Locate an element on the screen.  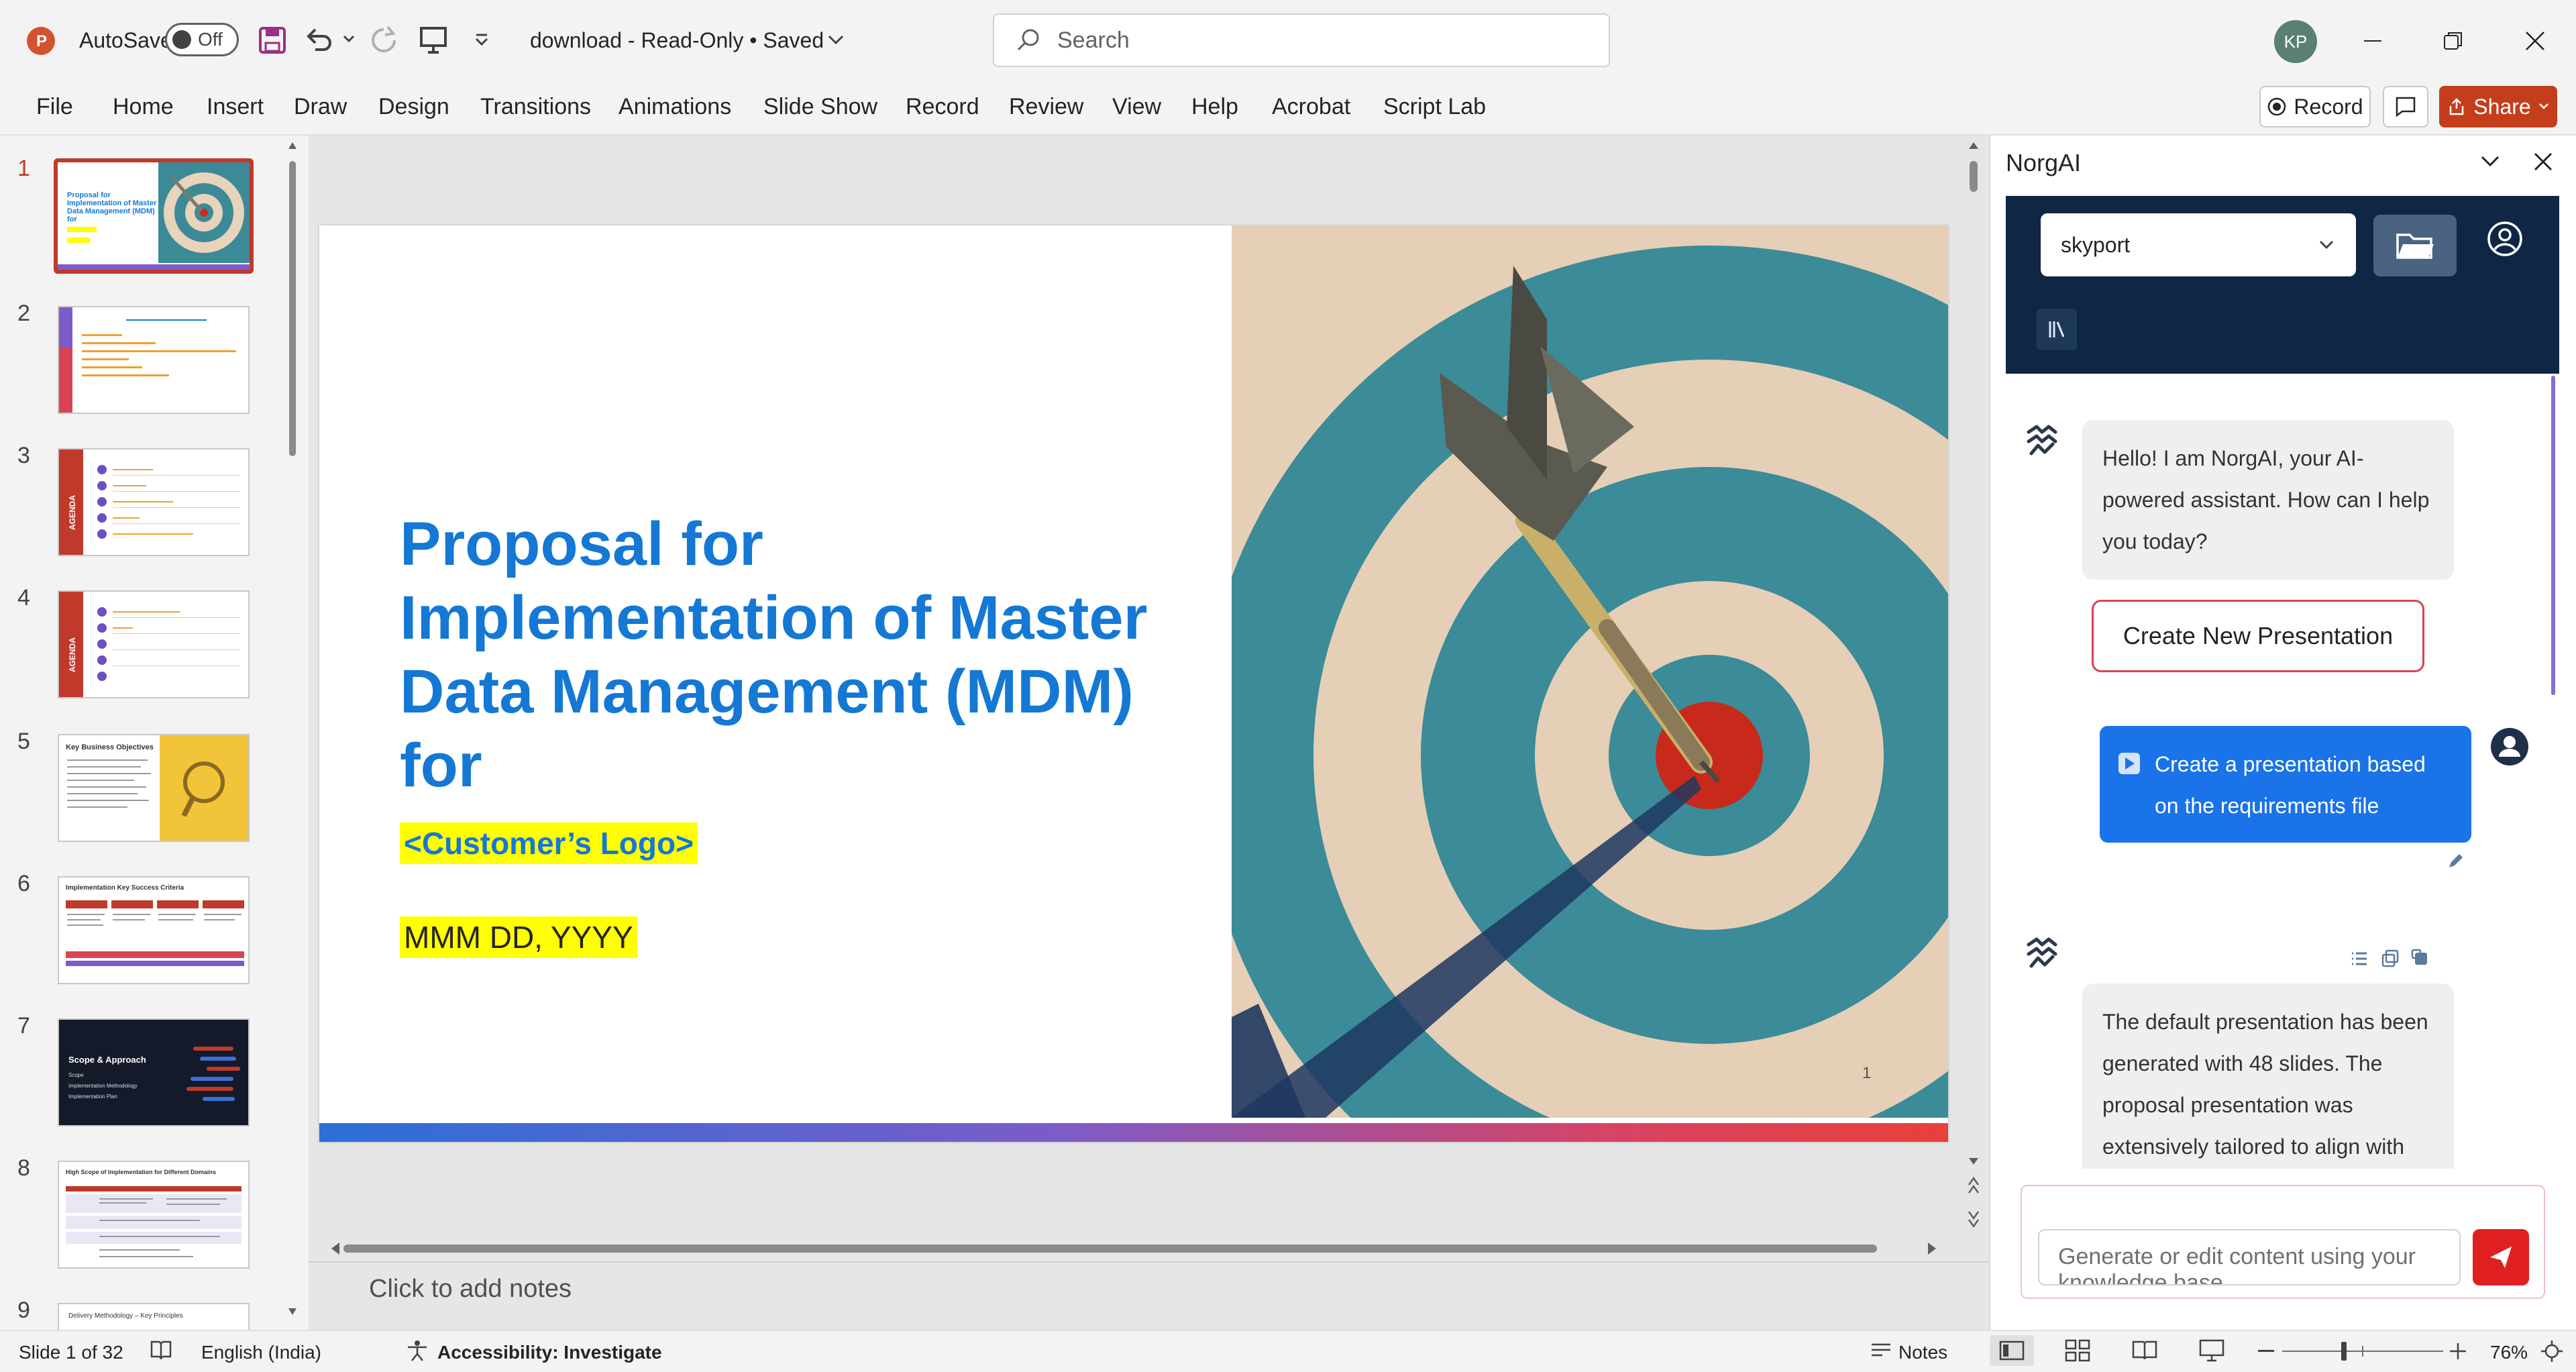
tab-slide-show: Slide Show is located at coordinates (820, 107).